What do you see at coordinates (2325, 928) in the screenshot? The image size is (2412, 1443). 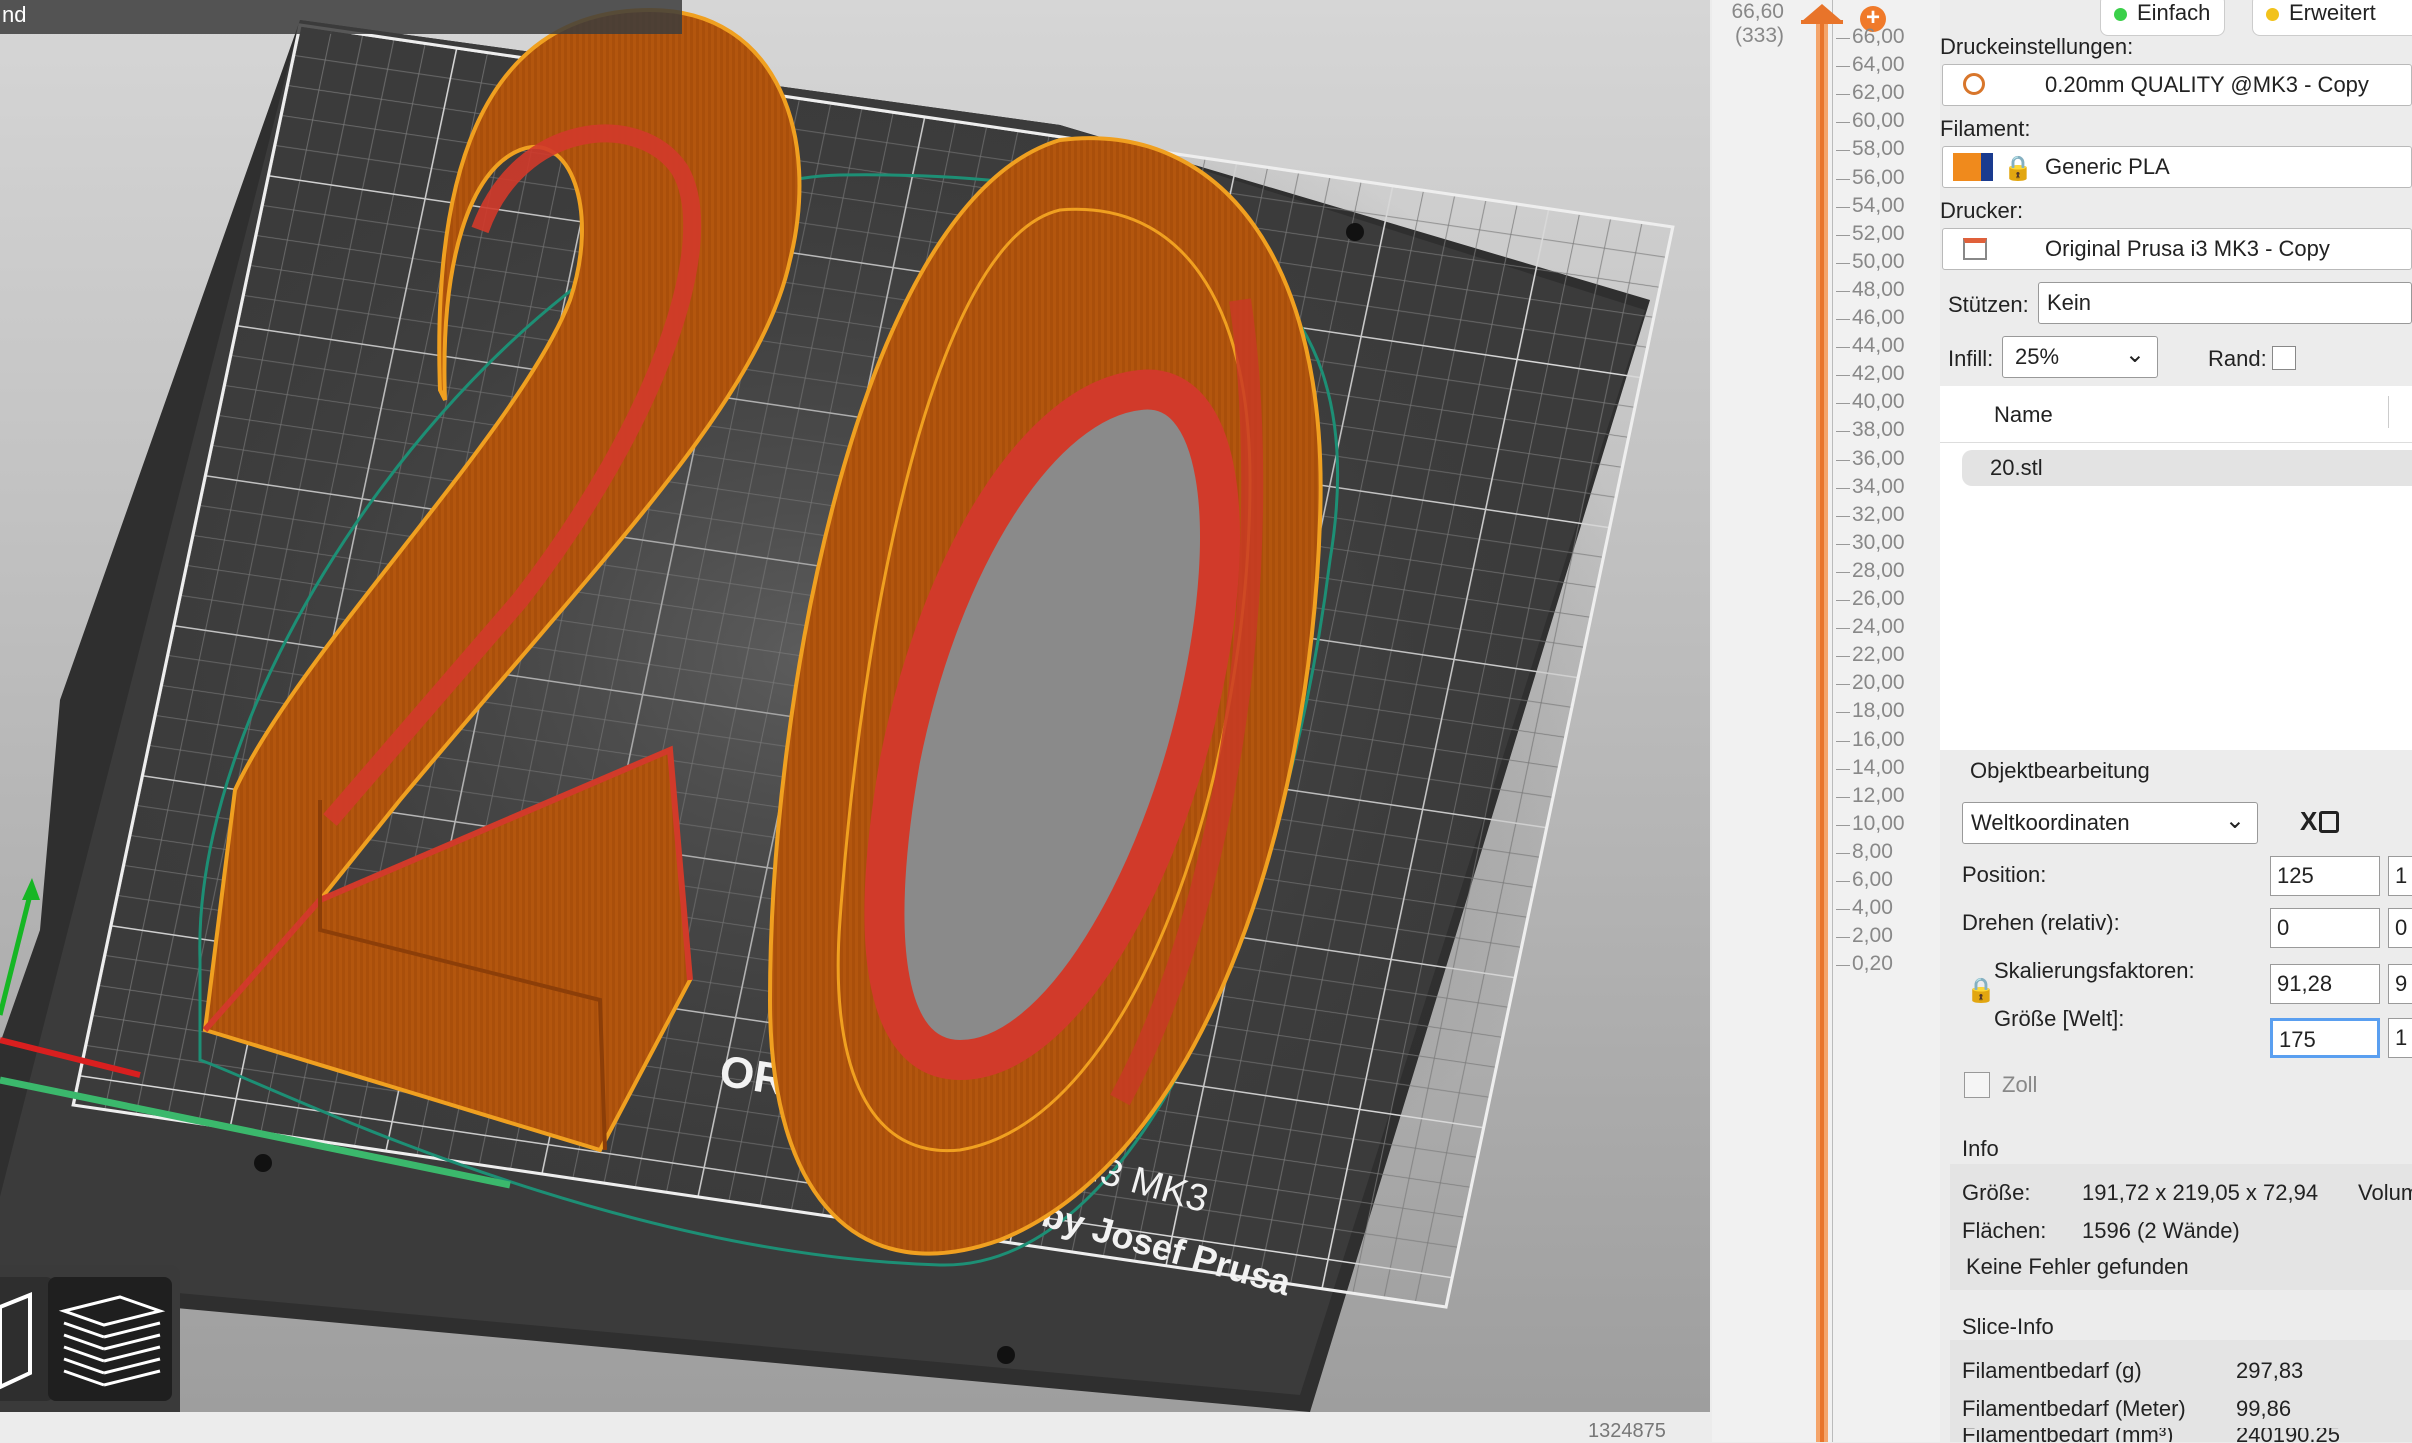 I see `rotation-x-field: 0` at bounding box center [2325, 928].